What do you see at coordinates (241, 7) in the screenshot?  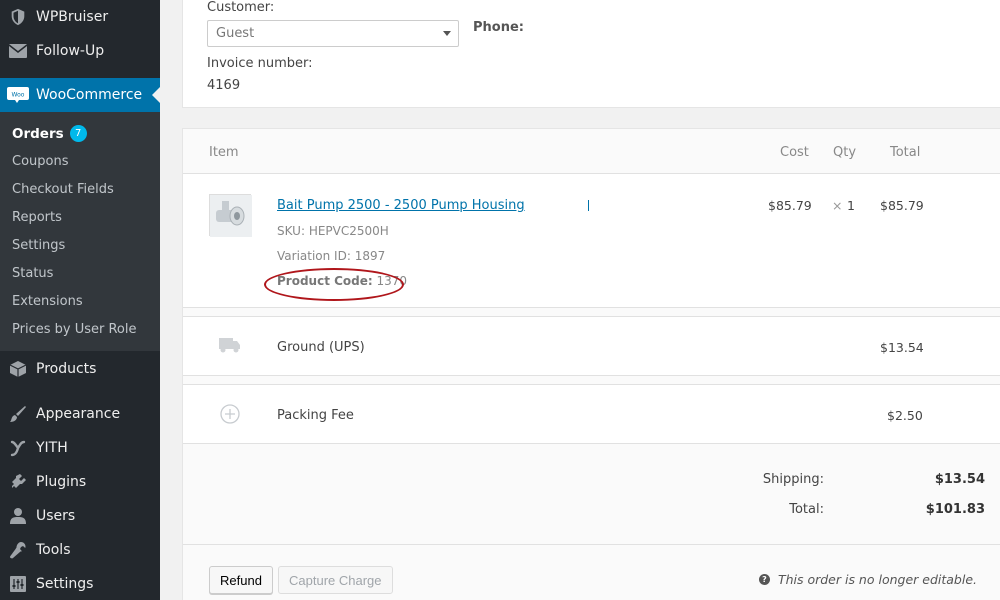 I see `customer-label: Customer:` at bounding box center [241, 7].